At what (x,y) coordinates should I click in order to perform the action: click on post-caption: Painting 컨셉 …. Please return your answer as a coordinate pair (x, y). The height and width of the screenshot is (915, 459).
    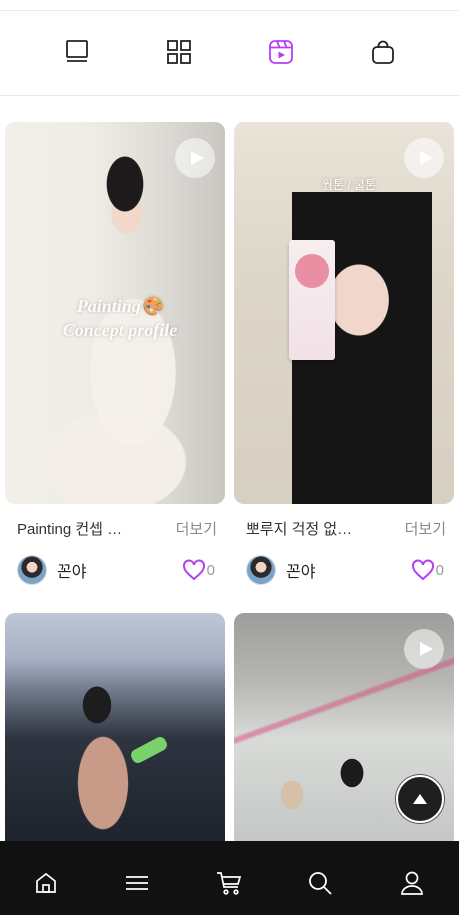
    Looking at the image, I should click on (69, 528).